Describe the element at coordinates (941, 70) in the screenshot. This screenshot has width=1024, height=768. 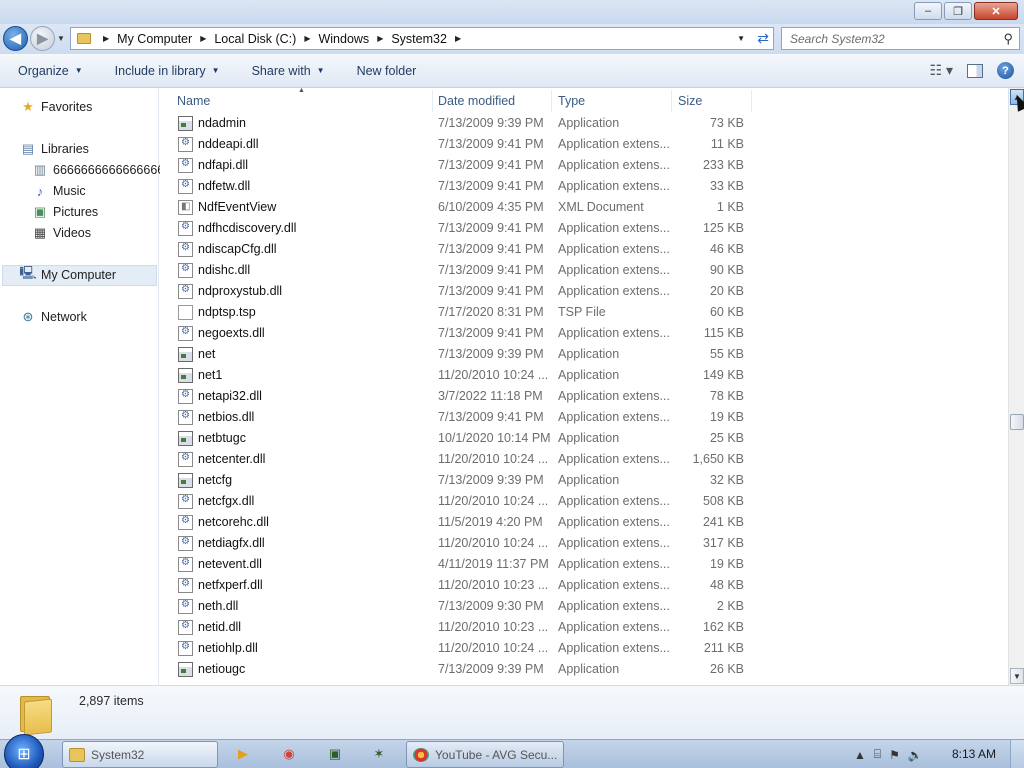
I see `change-view-icon: ☷ ▾` at that location.